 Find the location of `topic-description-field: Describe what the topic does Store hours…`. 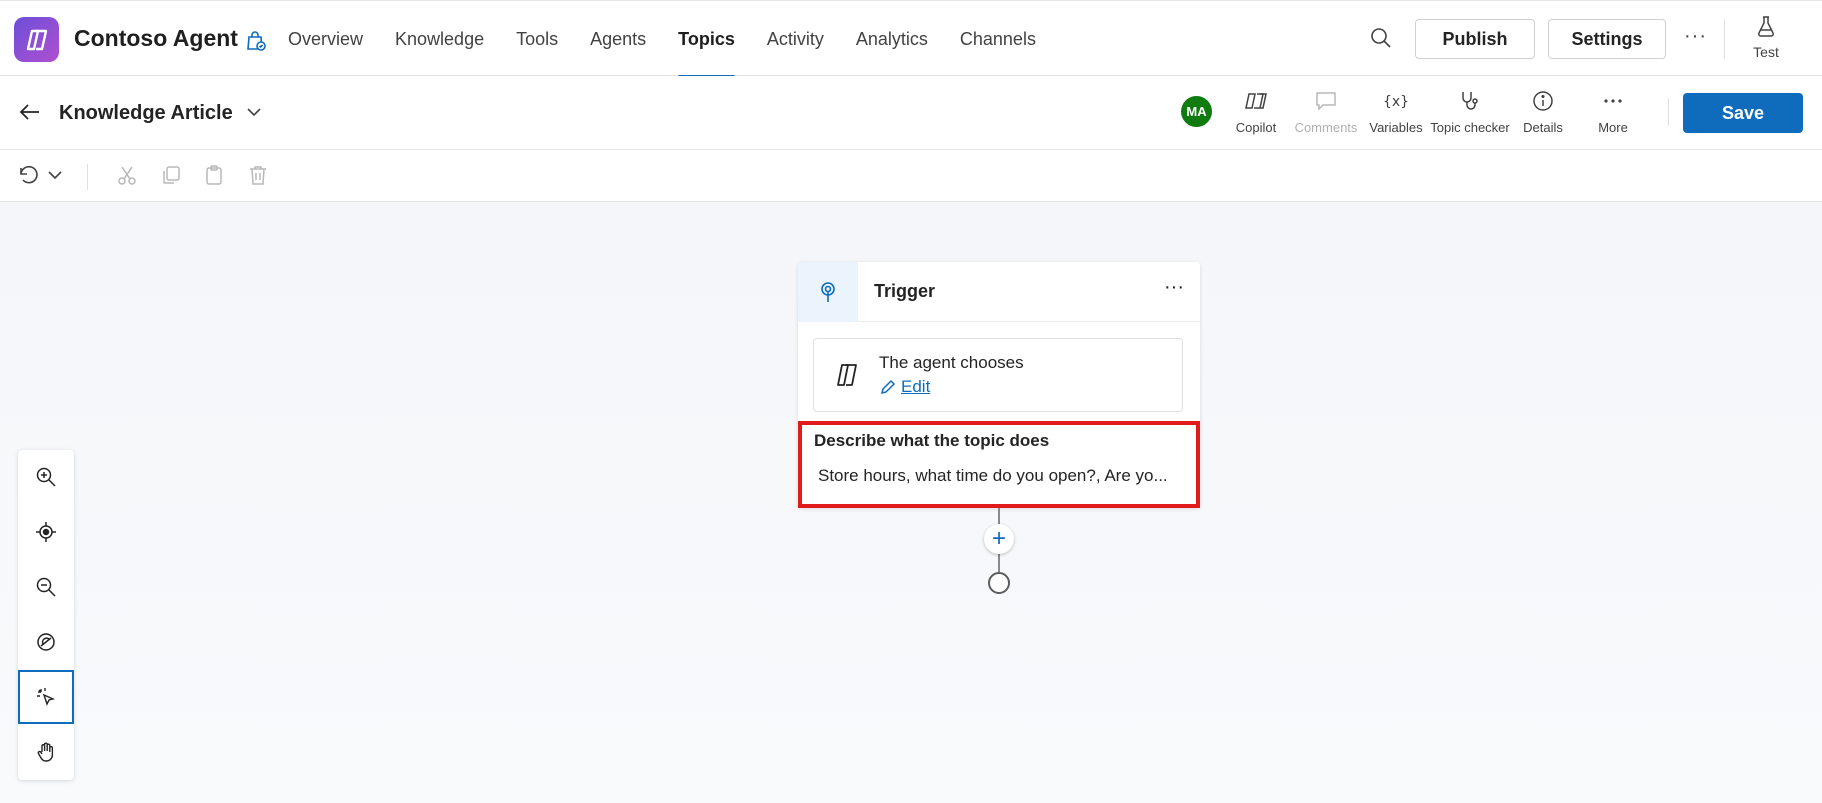

topic-description-field: Describe what the topic does Store hours… is located at coordinates (999, 464).